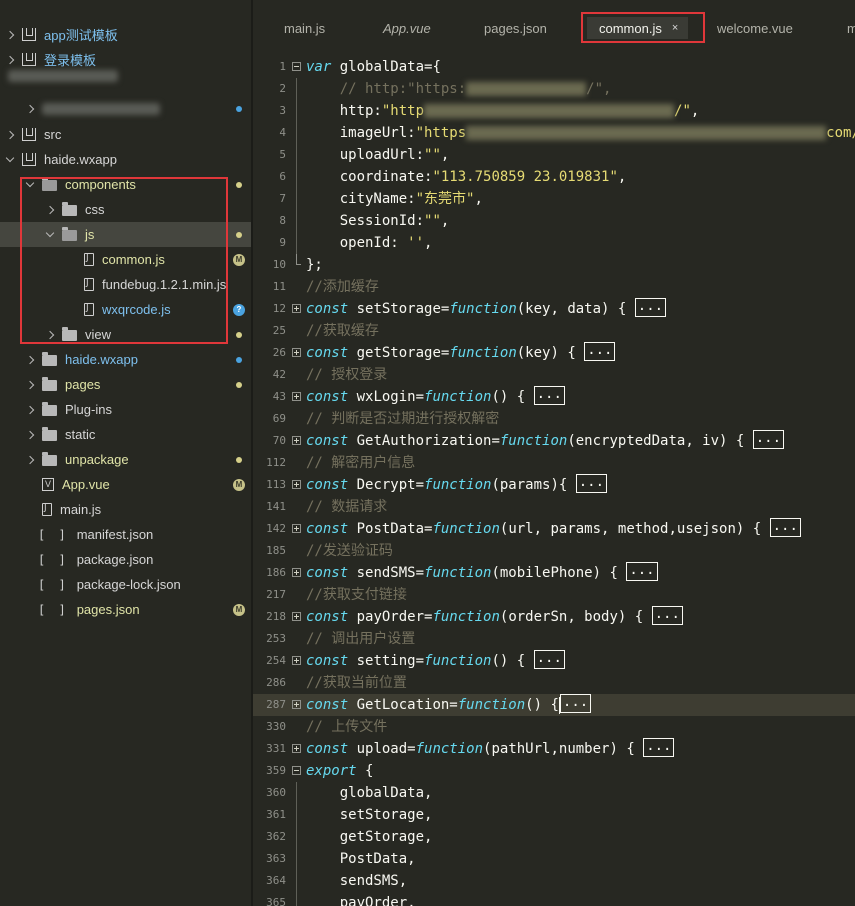 Image resolution: width=855 pixels, height=906 pixels. What do you see at coordinates (125, 159) in the screenshot?
I see `tree-item-haide-wxapp-project: haide.wxapp` at bounding box center [125, 159].